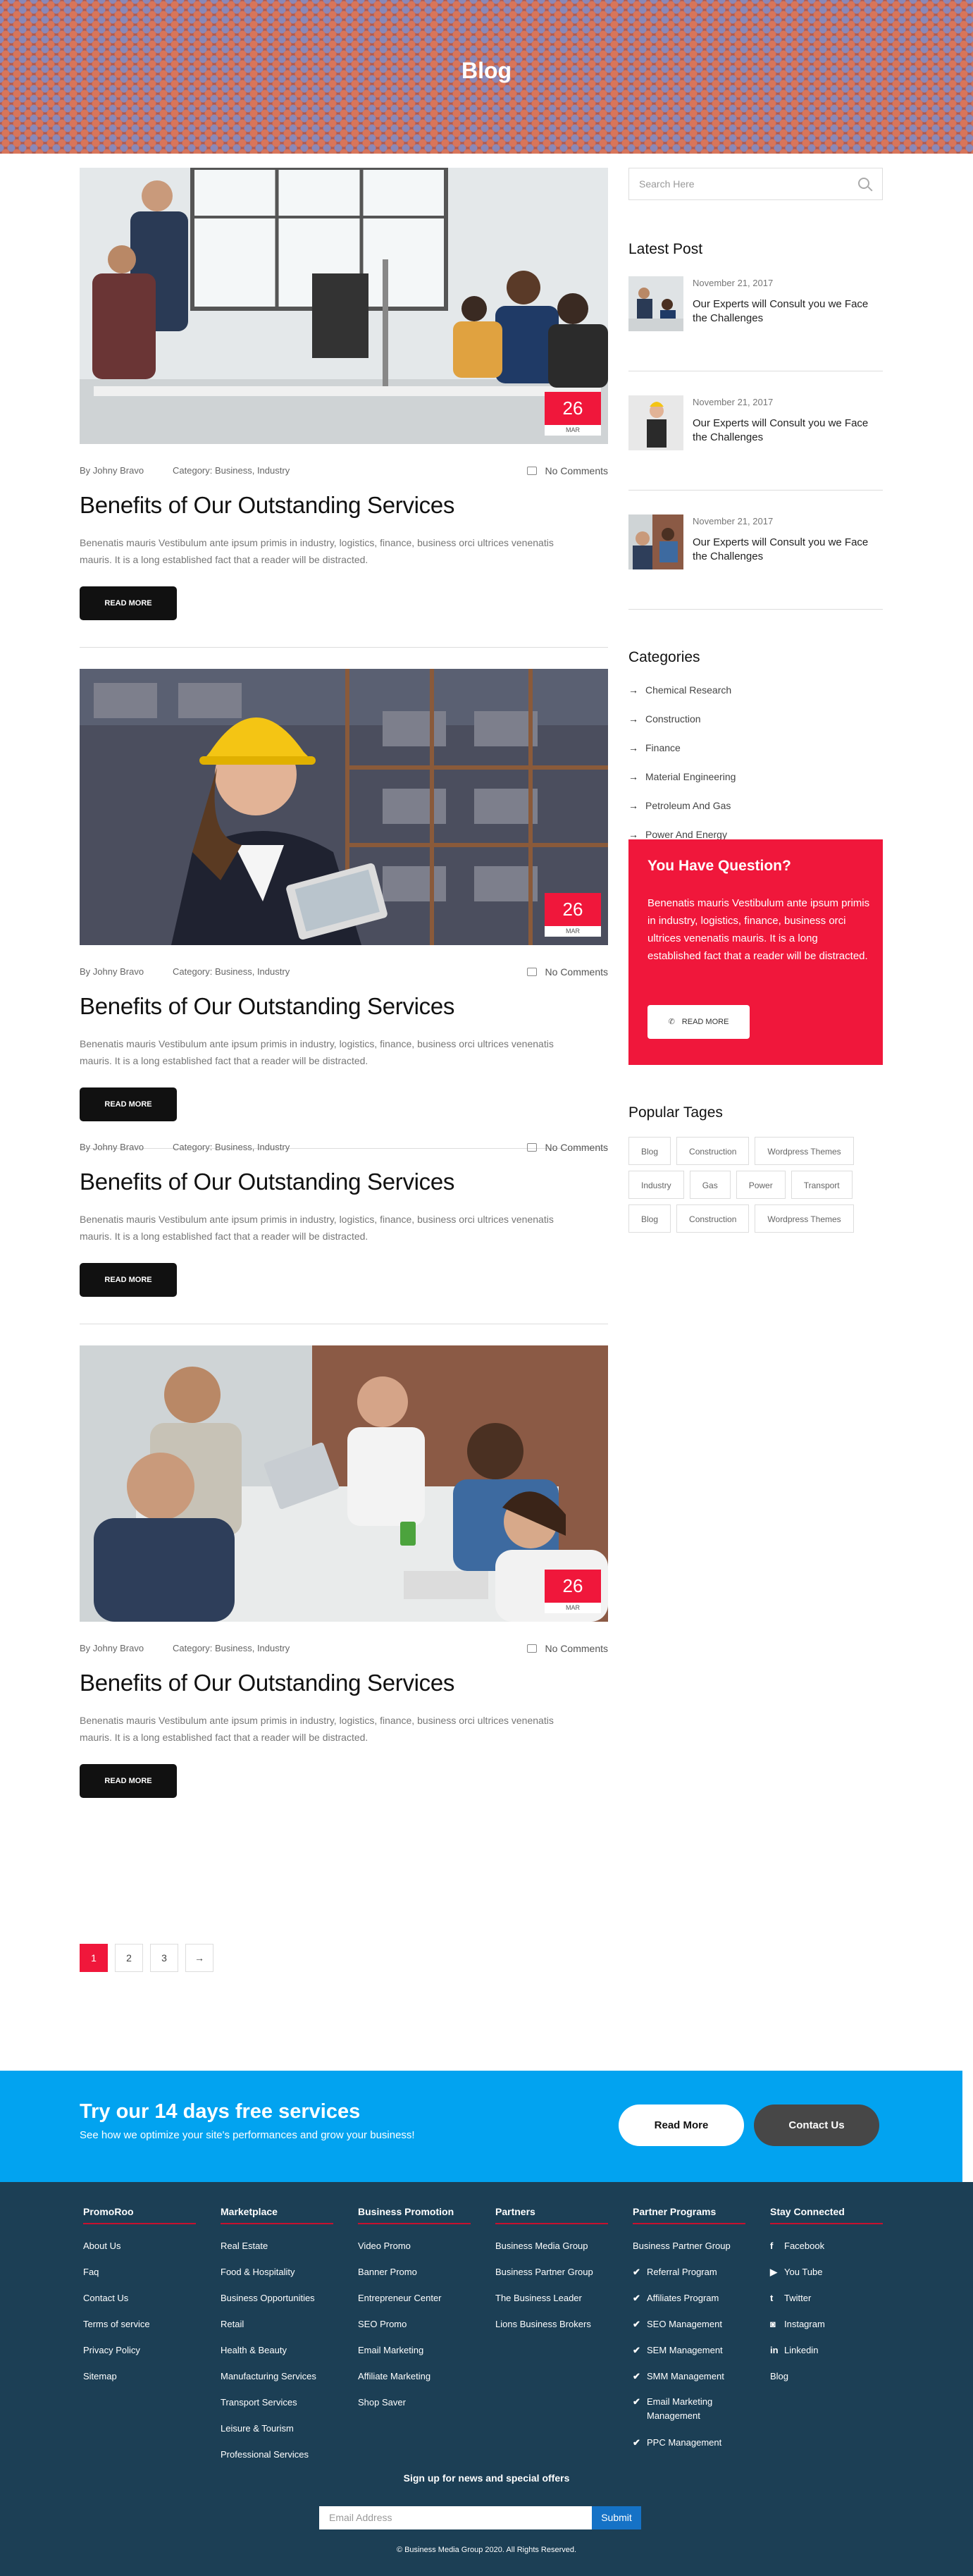 This screenshot has width=973, height=2576. What do you see at coordinates (284, 2246) in the screenshot?
I see `footer-link: Real Estate` at bounding box center [284, 2246].